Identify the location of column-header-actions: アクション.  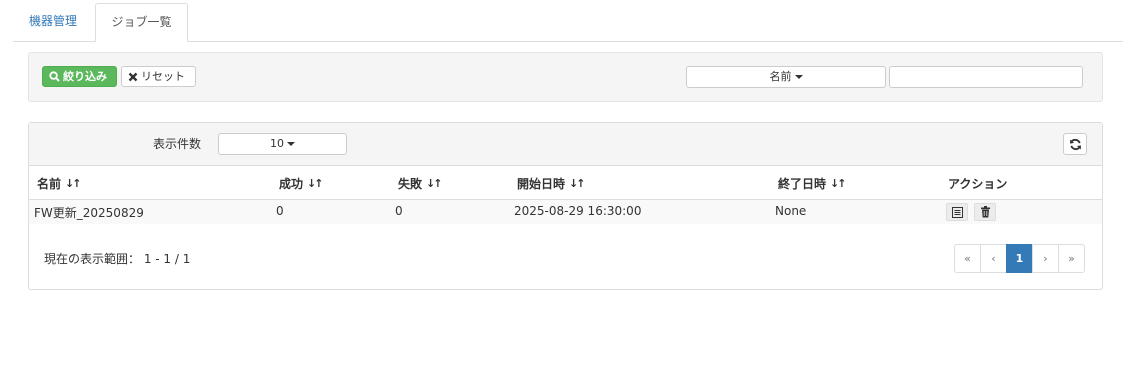
(977, 183).